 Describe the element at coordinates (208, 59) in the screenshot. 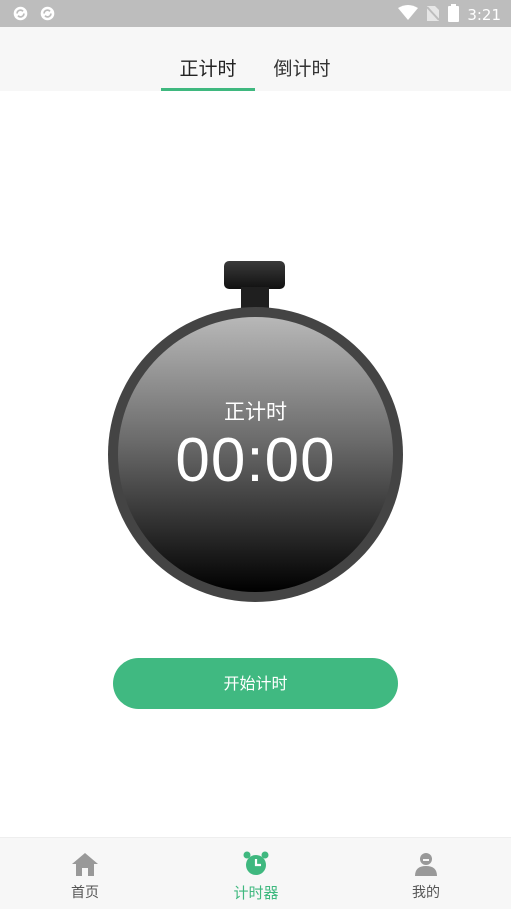

I see `tab-count-up: 正计时` at that location.